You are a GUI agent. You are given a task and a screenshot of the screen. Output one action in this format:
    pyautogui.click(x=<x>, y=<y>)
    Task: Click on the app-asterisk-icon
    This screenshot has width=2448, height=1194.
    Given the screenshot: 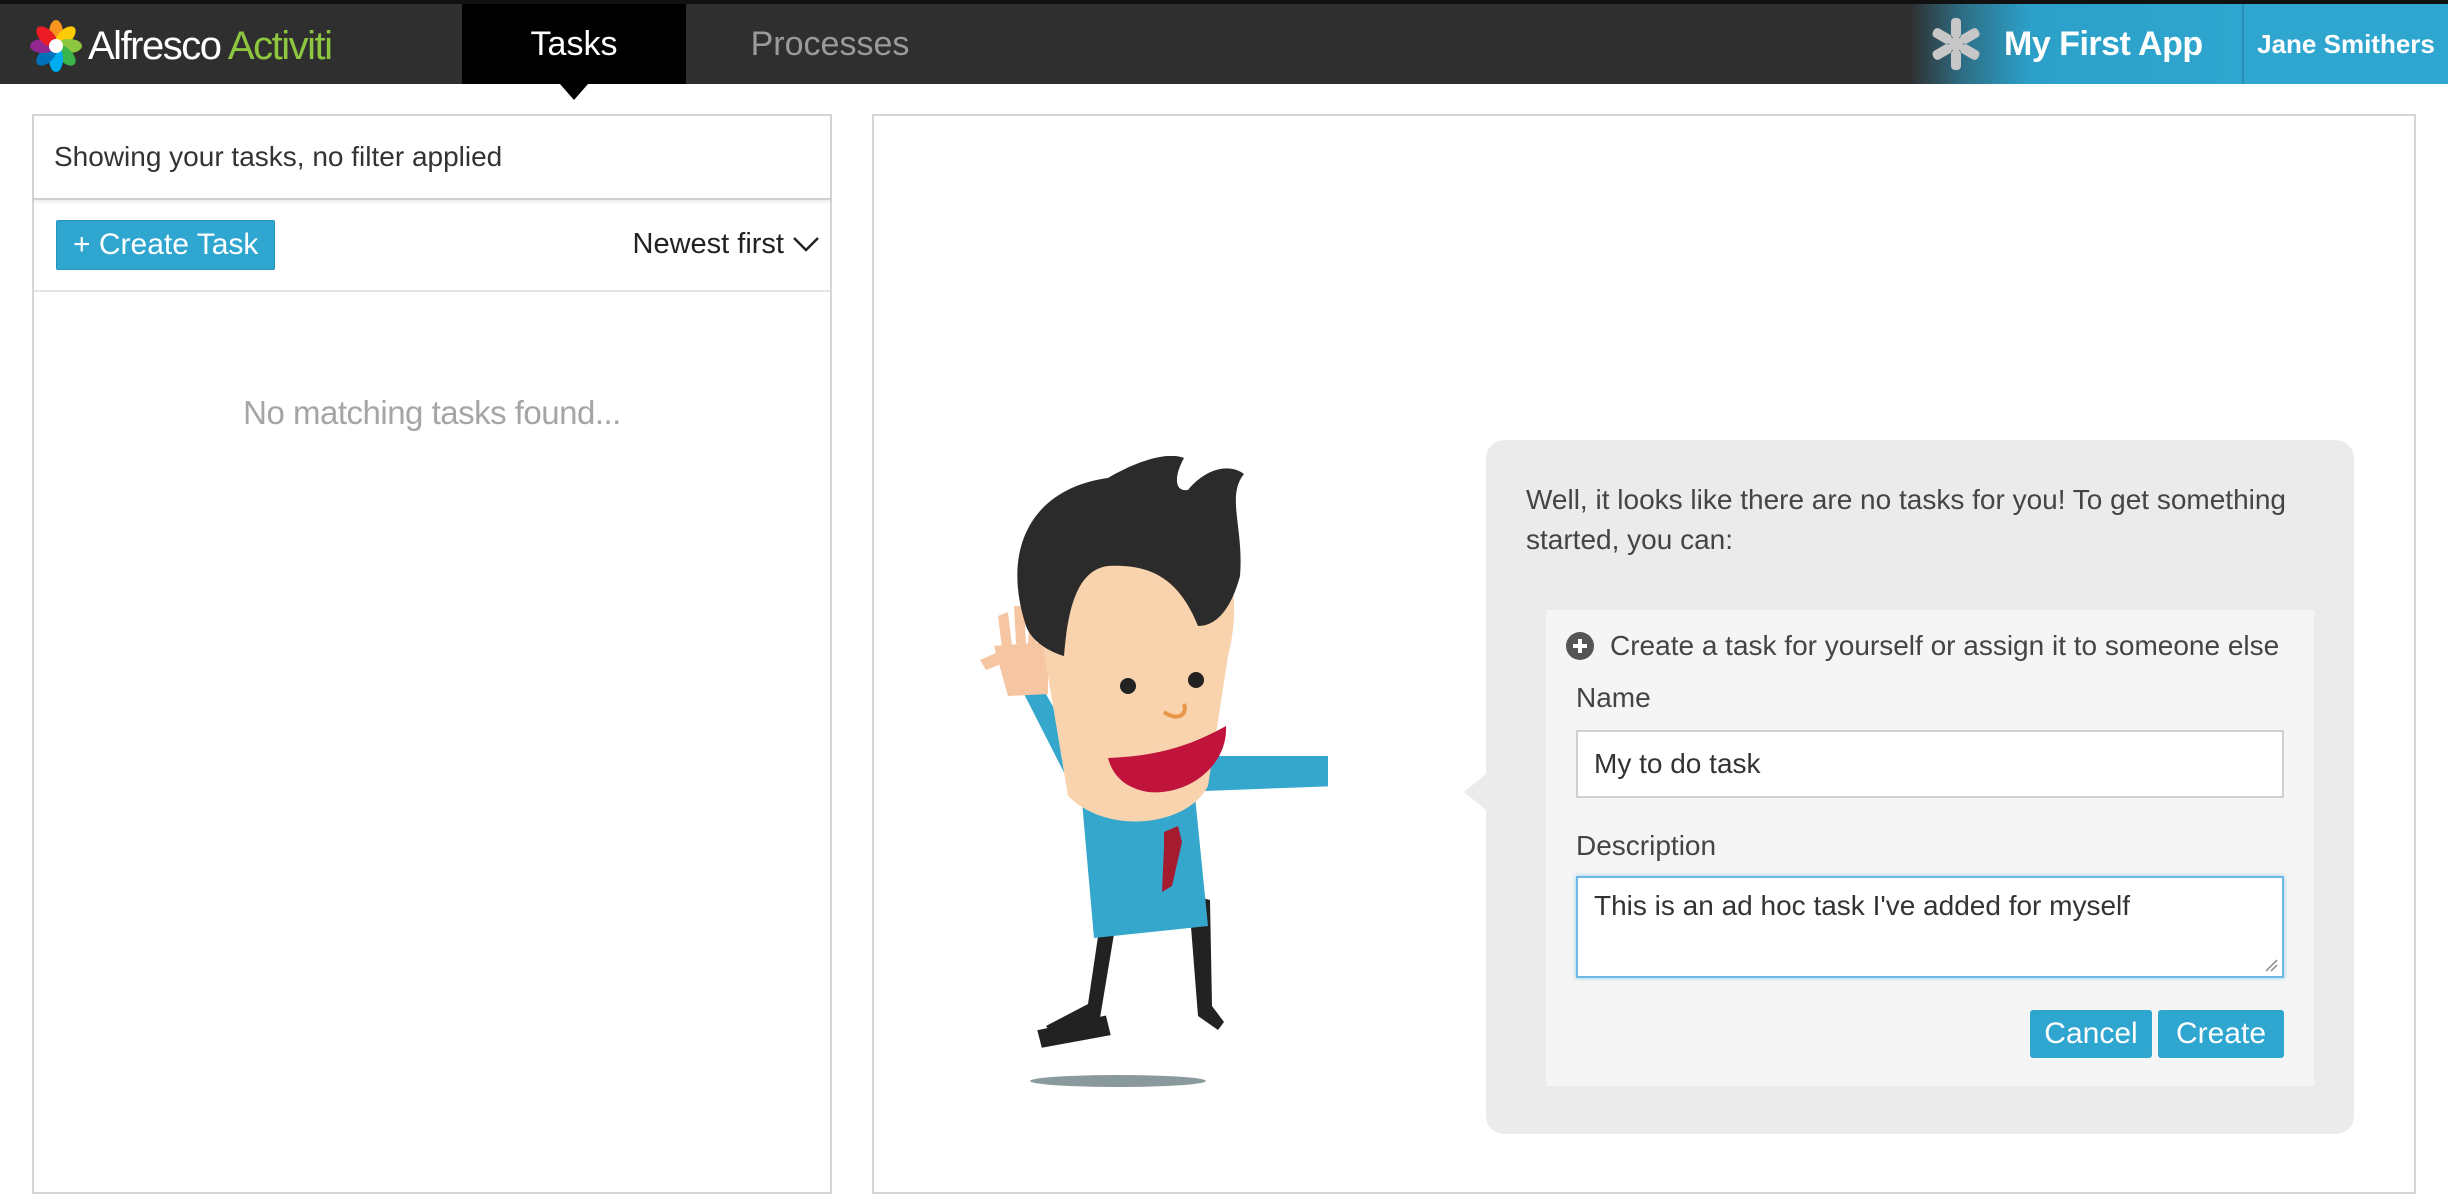 What is the action you would take?
    pyautogui.click(x=1956, y=44)
    